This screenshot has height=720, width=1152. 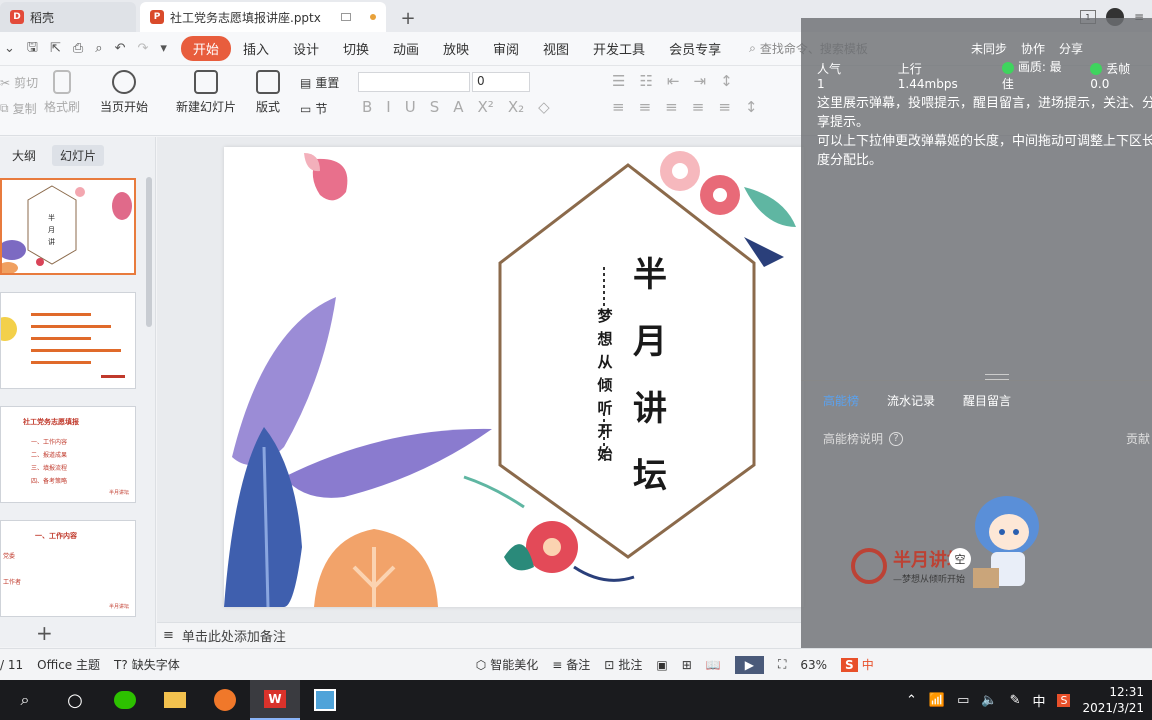 What do you see at coordinates (356, 48) in the screenshot?
I see `menu-transition: 切换` at bounding box center [356, 48].